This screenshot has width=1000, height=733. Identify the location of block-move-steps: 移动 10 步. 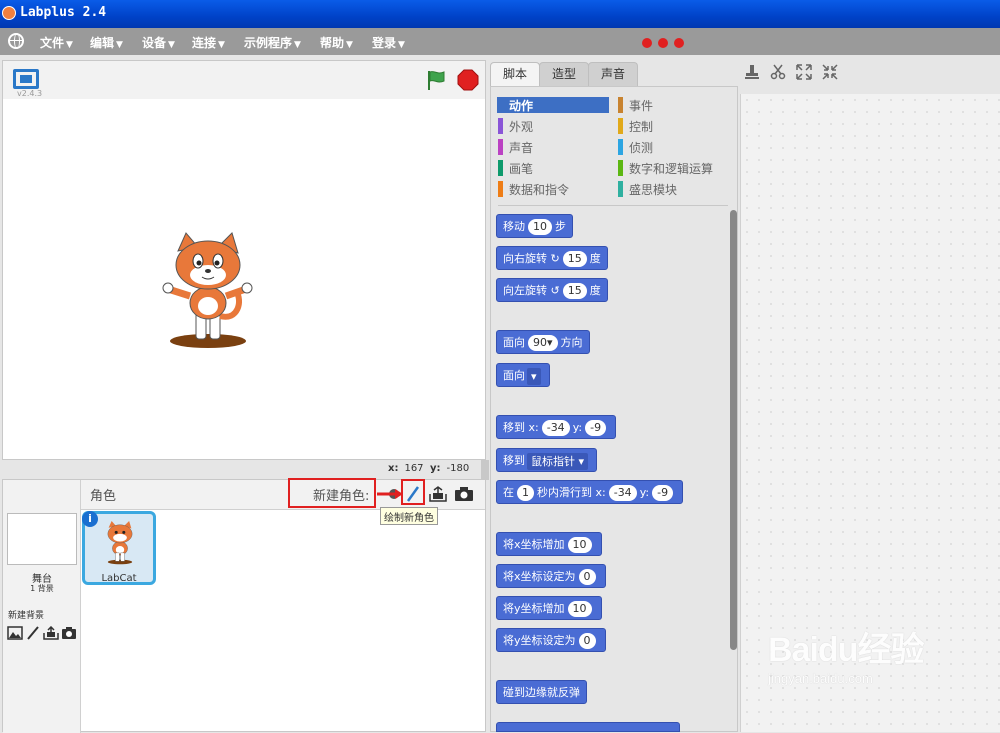
(534, 226).